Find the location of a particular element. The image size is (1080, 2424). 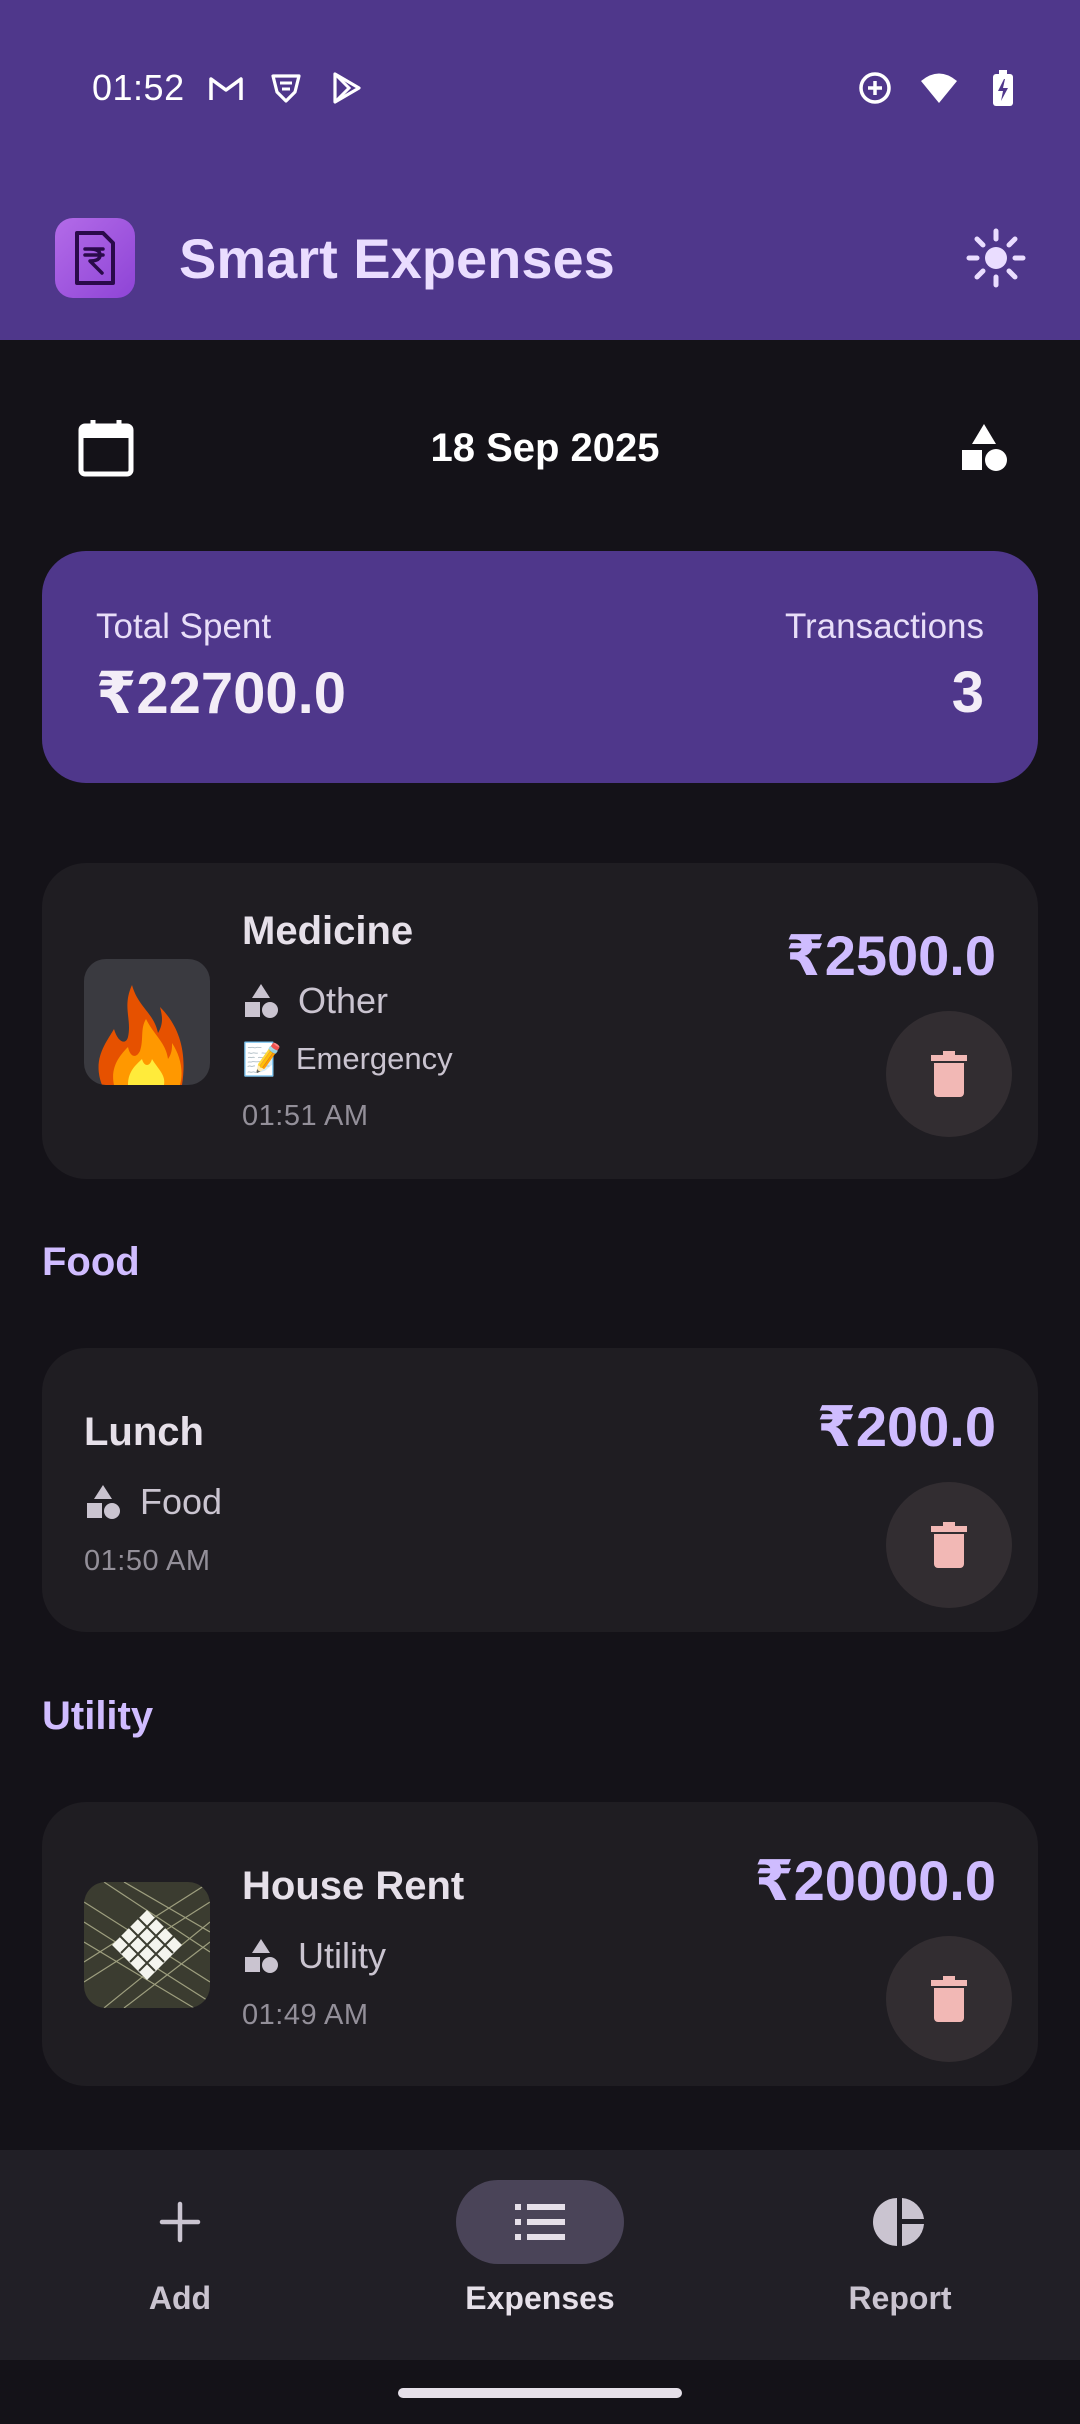

expense-card: House Rent Utility 01:49 AM ₹20000.0 is located at coordinates (540, 1944).